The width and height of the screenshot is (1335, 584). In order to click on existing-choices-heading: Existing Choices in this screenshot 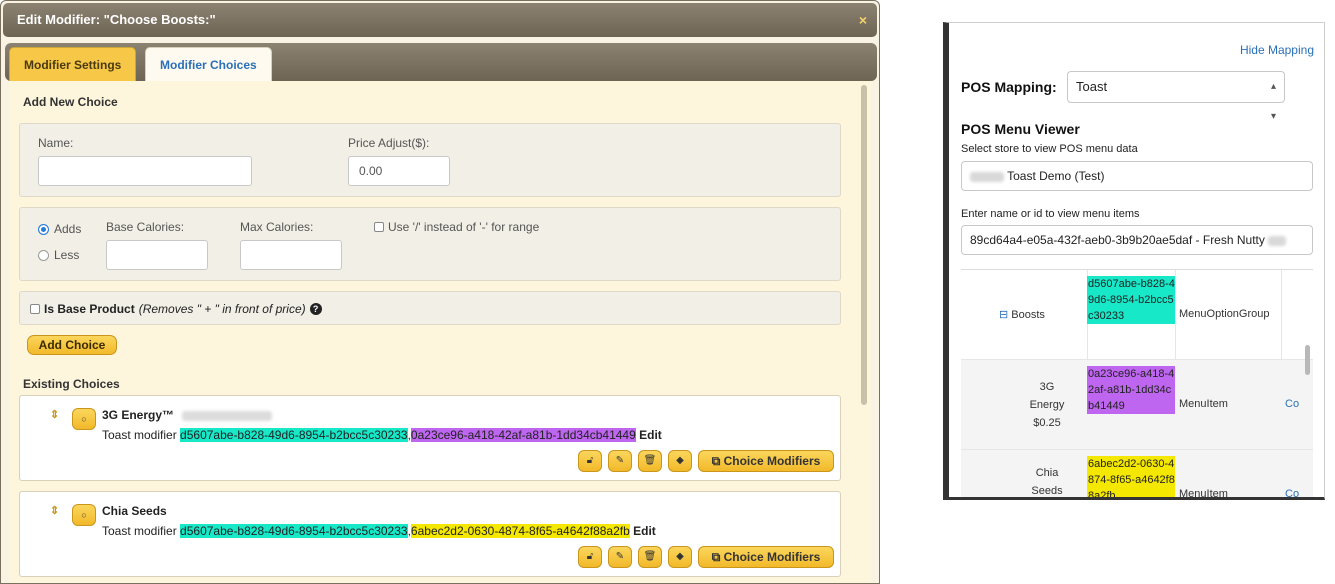, I will do `click(71, 384)`.